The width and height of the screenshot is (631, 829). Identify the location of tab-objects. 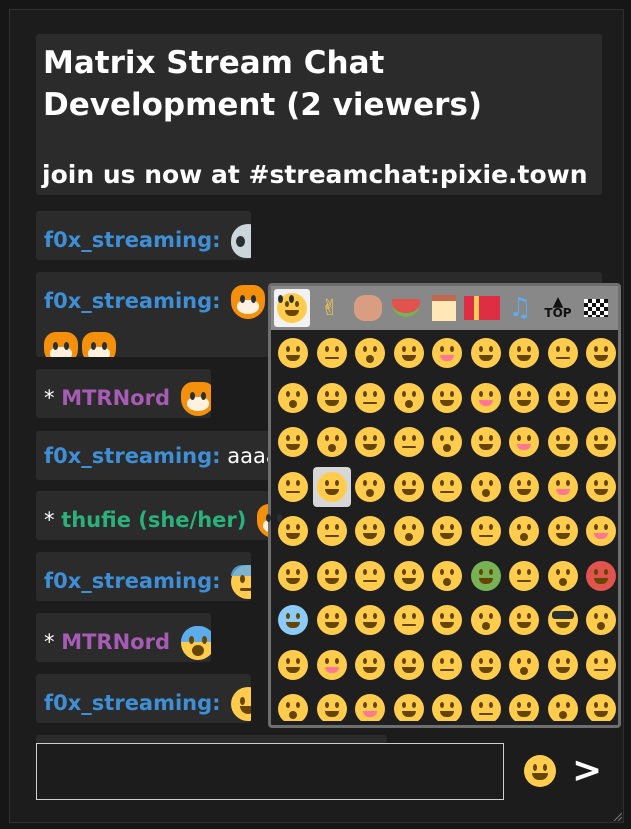
(482, 308).